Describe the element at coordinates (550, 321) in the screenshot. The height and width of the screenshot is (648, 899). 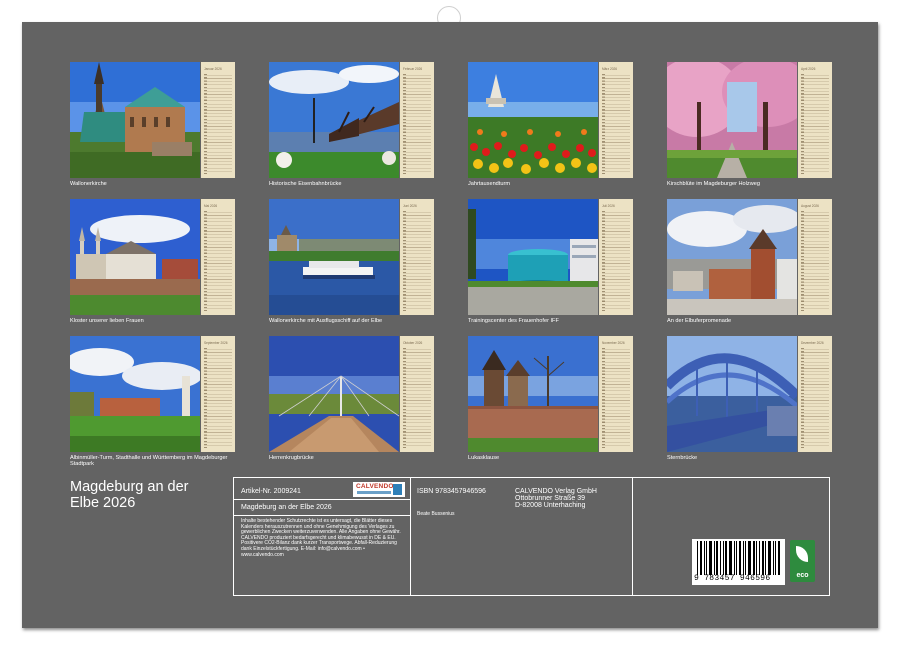
I see `photo-caption: Trainingscenter des Frauenhofer IFF` at that location.